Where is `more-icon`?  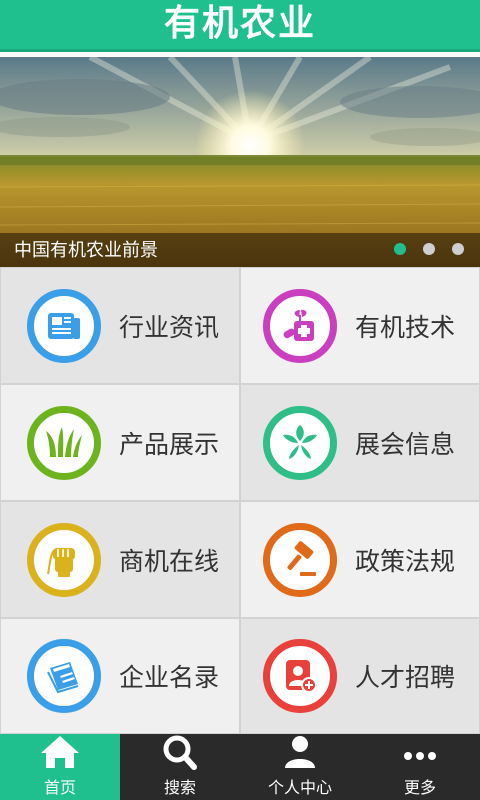 more-icon is located at coordinates (420, 756).